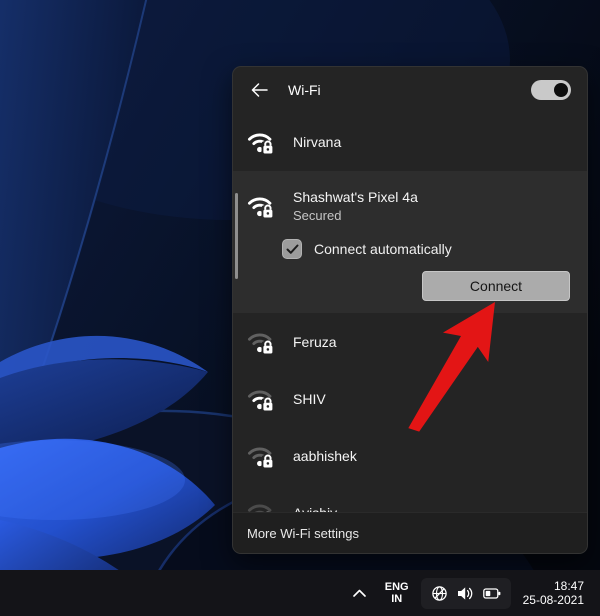  Describe the element at coordinates (383, 249) in the screenshot. I see `checkbox-label: Connect automatically` at that location.